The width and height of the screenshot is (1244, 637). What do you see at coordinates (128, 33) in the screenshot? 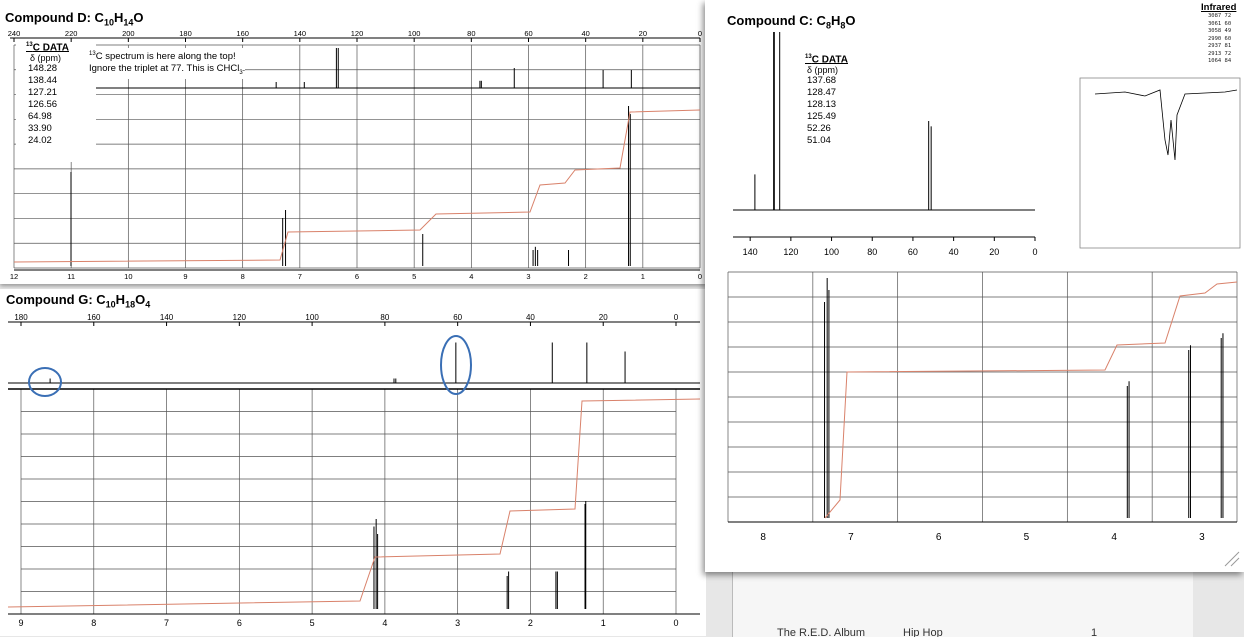
I see `c13-tick-label: 200` at bounding box center [128, 33].